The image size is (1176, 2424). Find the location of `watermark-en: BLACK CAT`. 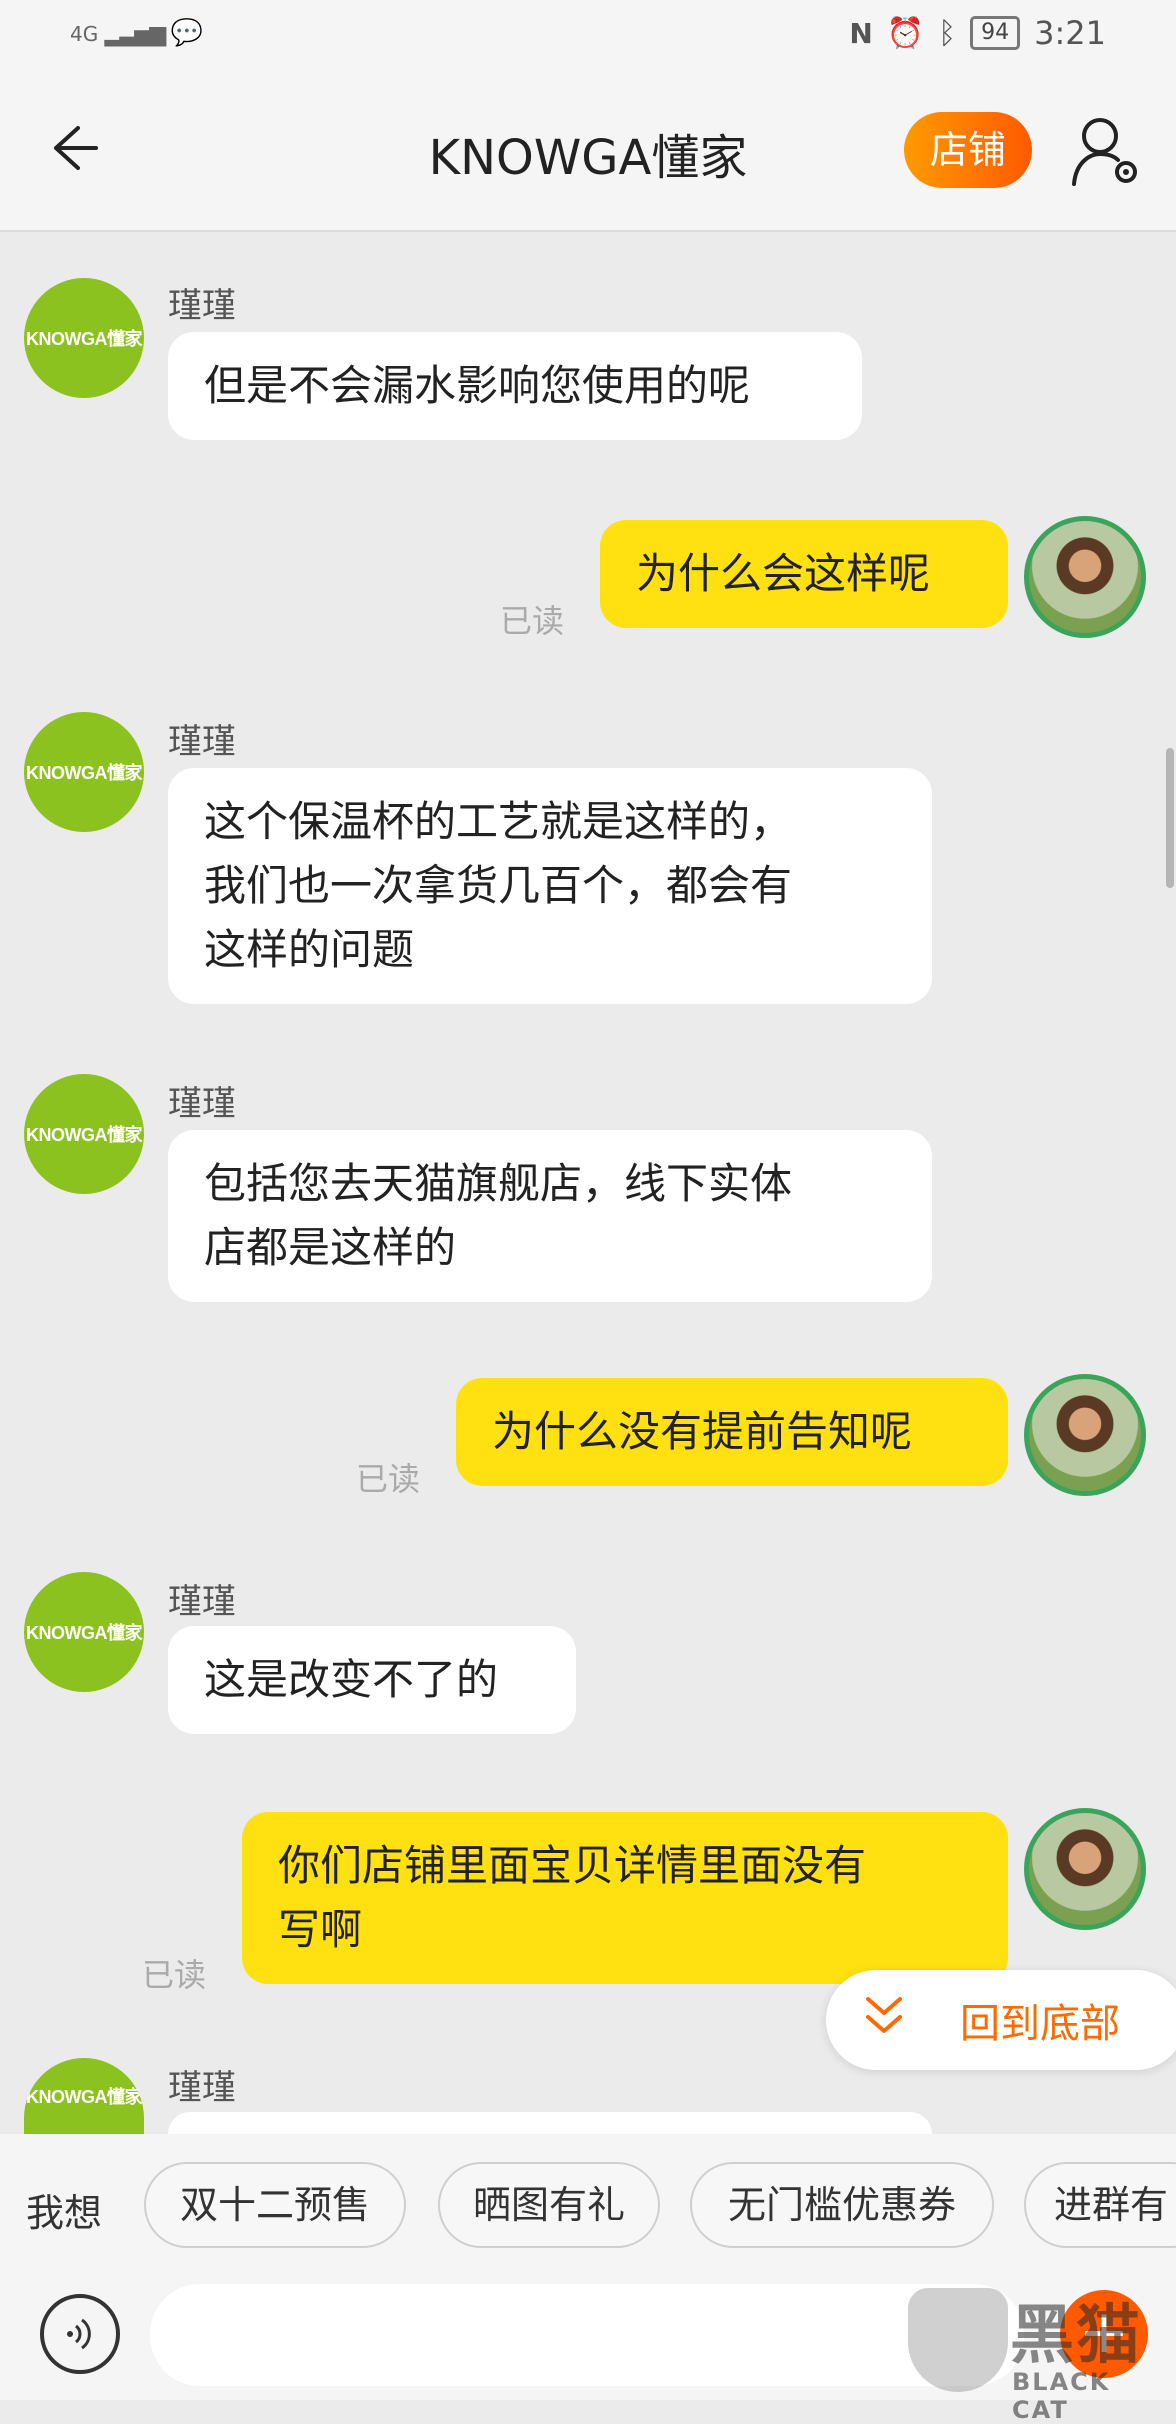

watermark-en: BLACK CAT is located at coordinates (1061, 2396).